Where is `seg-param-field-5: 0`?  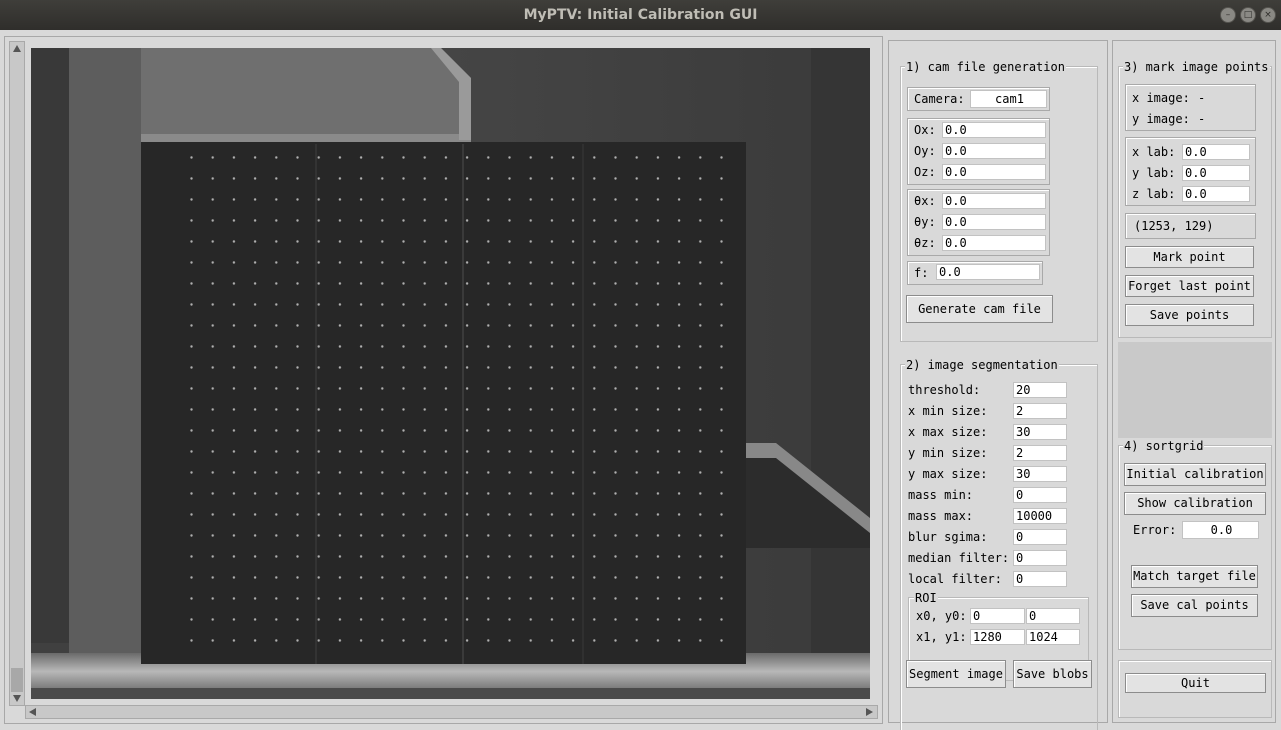
seg-param-field-5: 0 is located at coordinates (1040, 495).